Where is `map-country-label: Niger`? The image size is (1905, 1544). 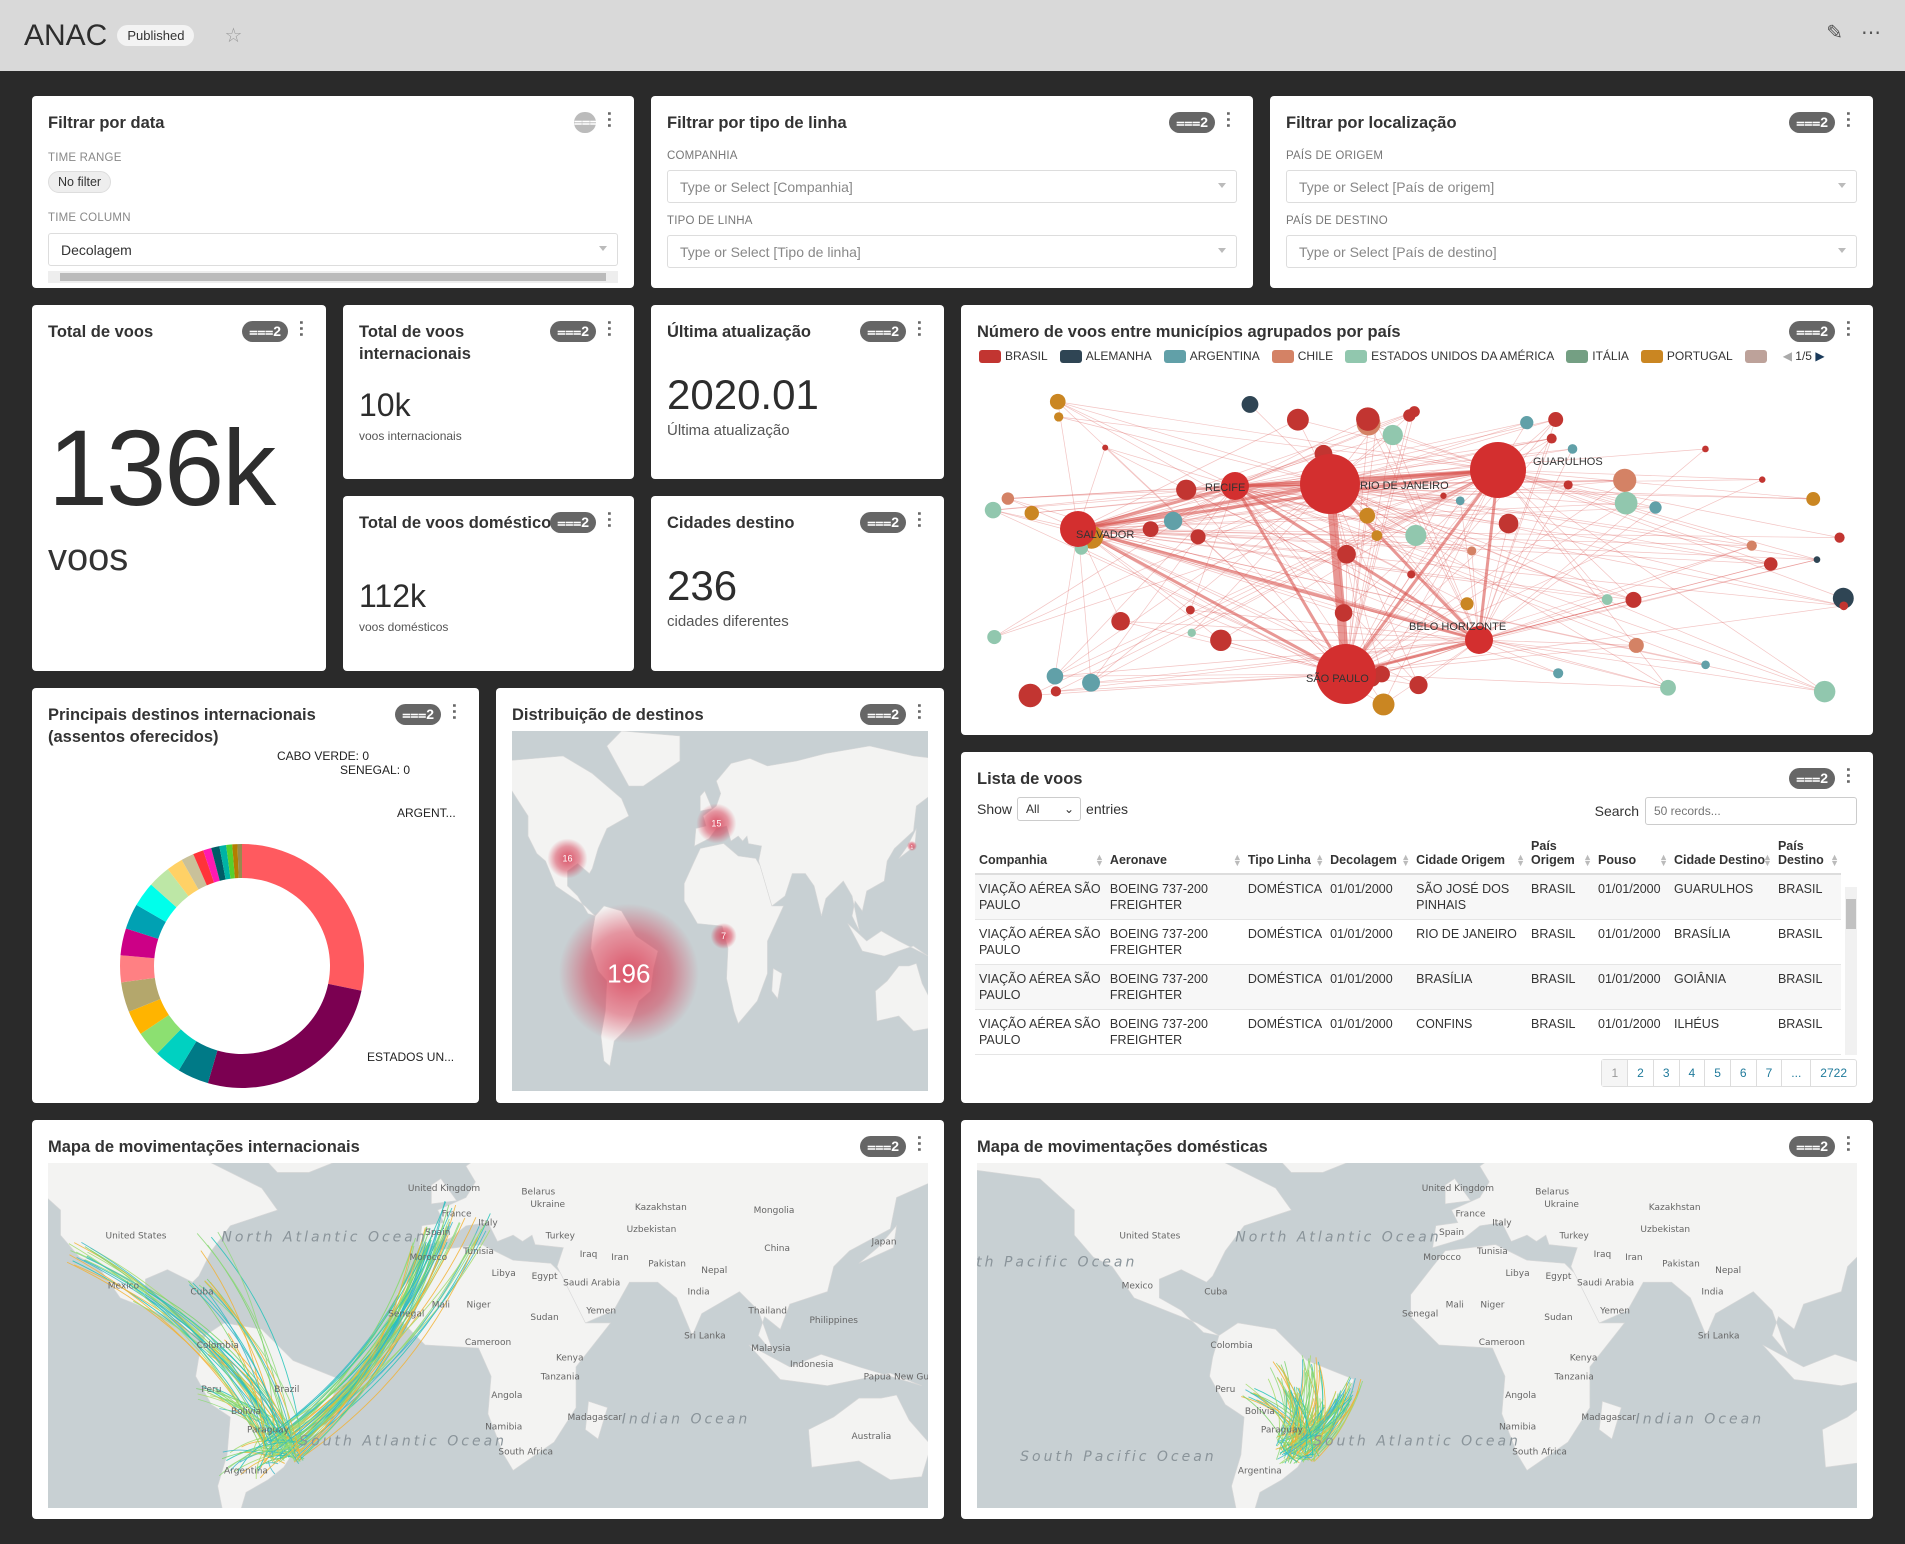
map-country-label: Niger is located at coordinates (478, 1305).